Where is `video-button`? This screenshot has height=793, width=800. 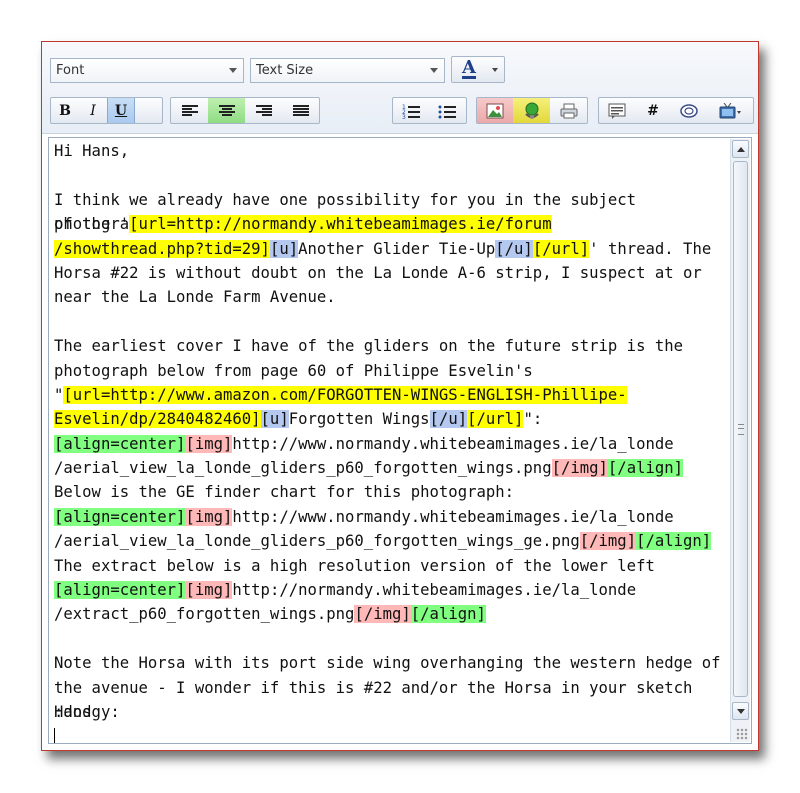 video-button is located at coordinates (730, 110).